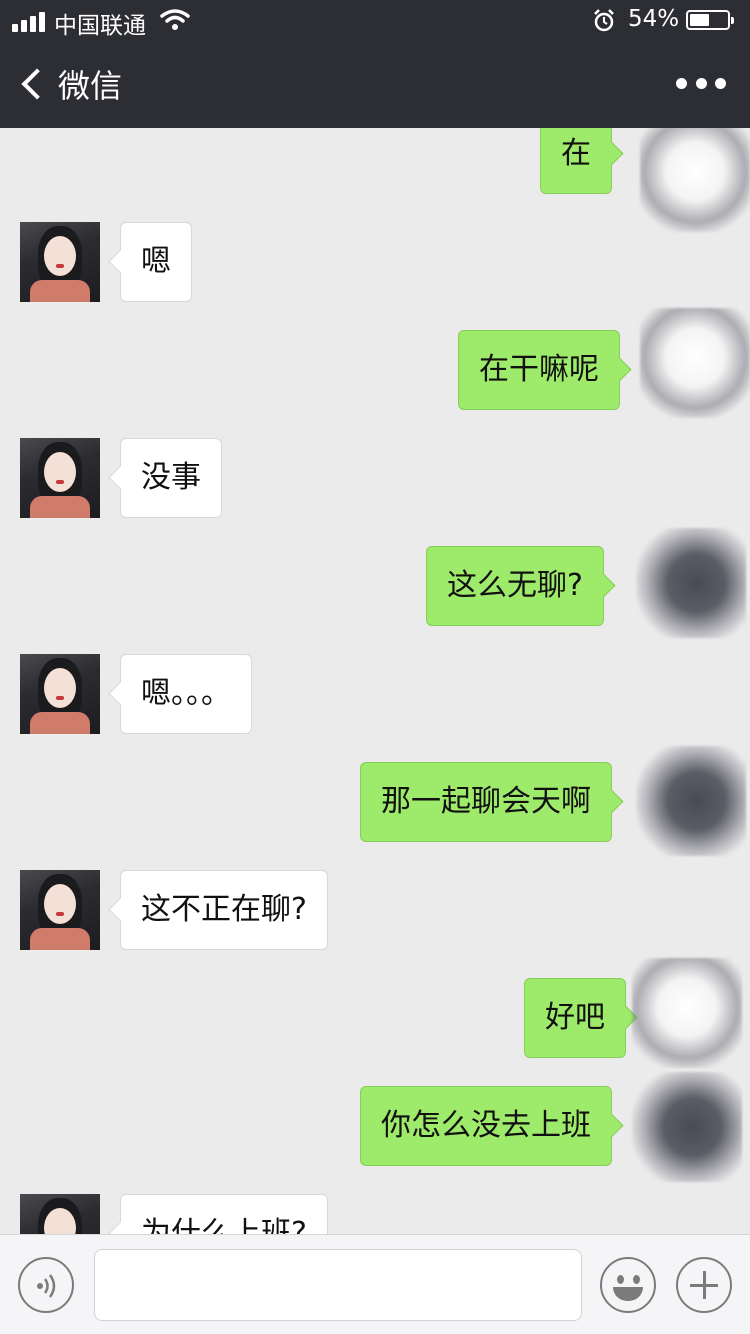 This screenshot has height=1334, width=750. I want to click on back-label: 微信, so click(90, 86).